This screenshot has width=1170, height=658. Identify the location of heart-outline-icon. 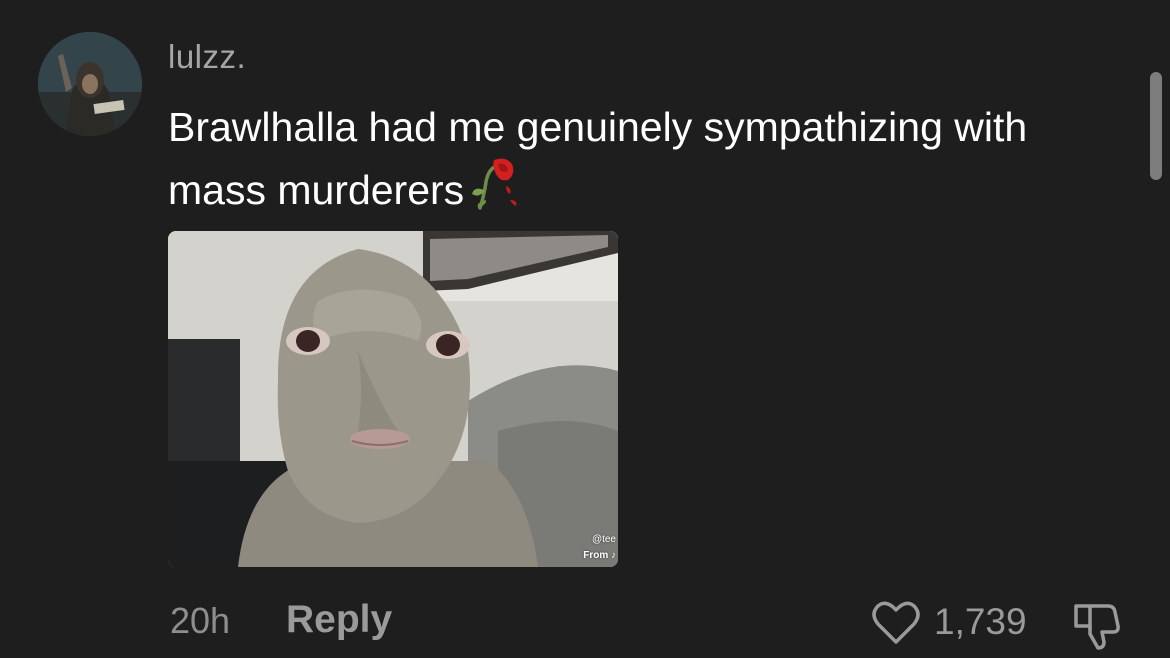
(896, 622).